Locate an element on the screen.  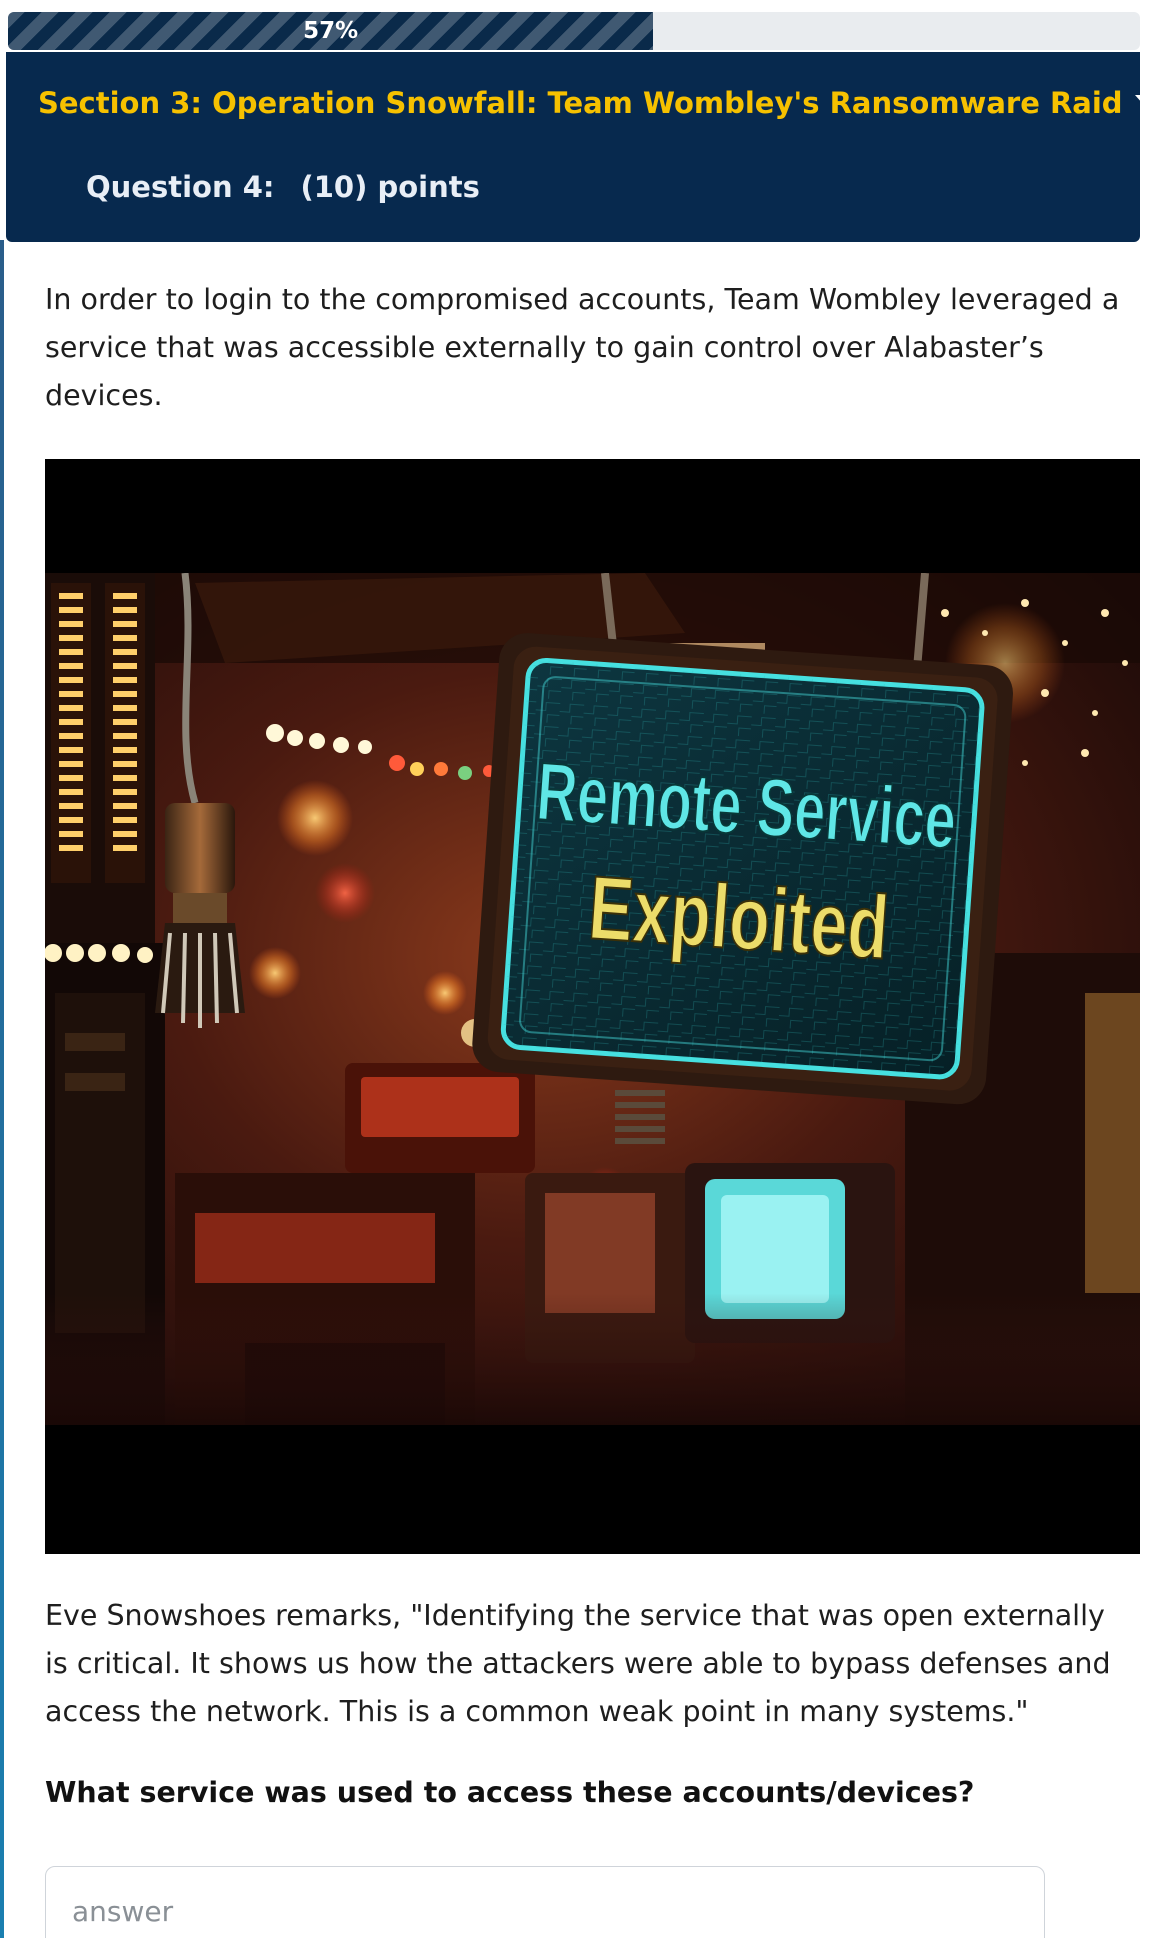
question-info: Question 4: (10) points is located at coordinates (283, 187).